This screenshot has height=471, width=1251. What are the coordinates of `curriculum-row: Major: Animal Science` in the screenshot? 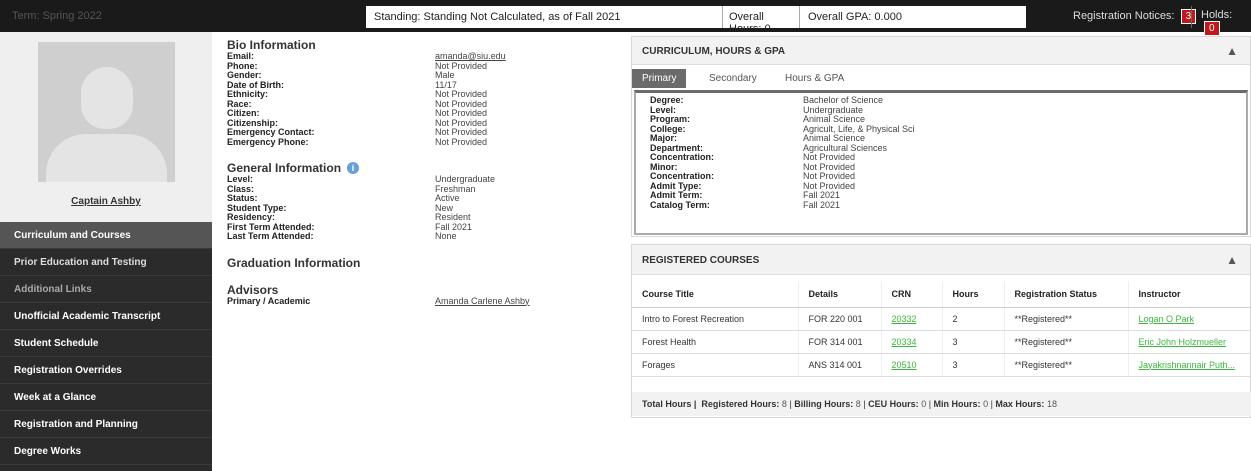 It's located at (758, 138).